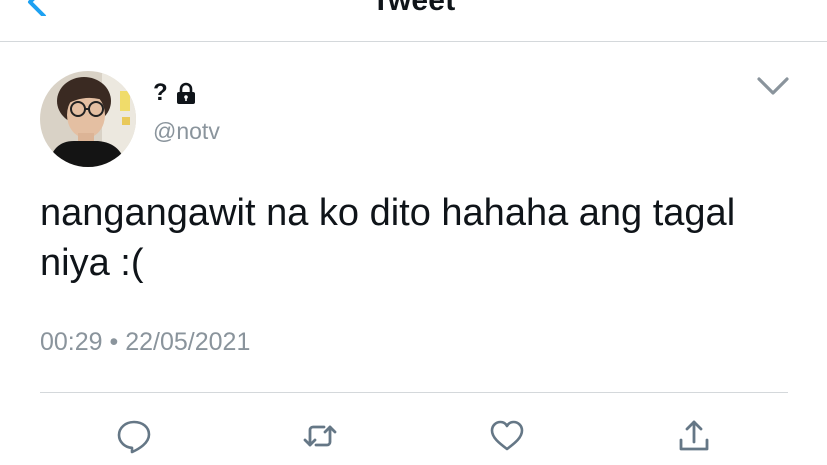  Describe the element at coordinates (413, 8) in the screenshot. I see `page-title: Tweet` at that location.